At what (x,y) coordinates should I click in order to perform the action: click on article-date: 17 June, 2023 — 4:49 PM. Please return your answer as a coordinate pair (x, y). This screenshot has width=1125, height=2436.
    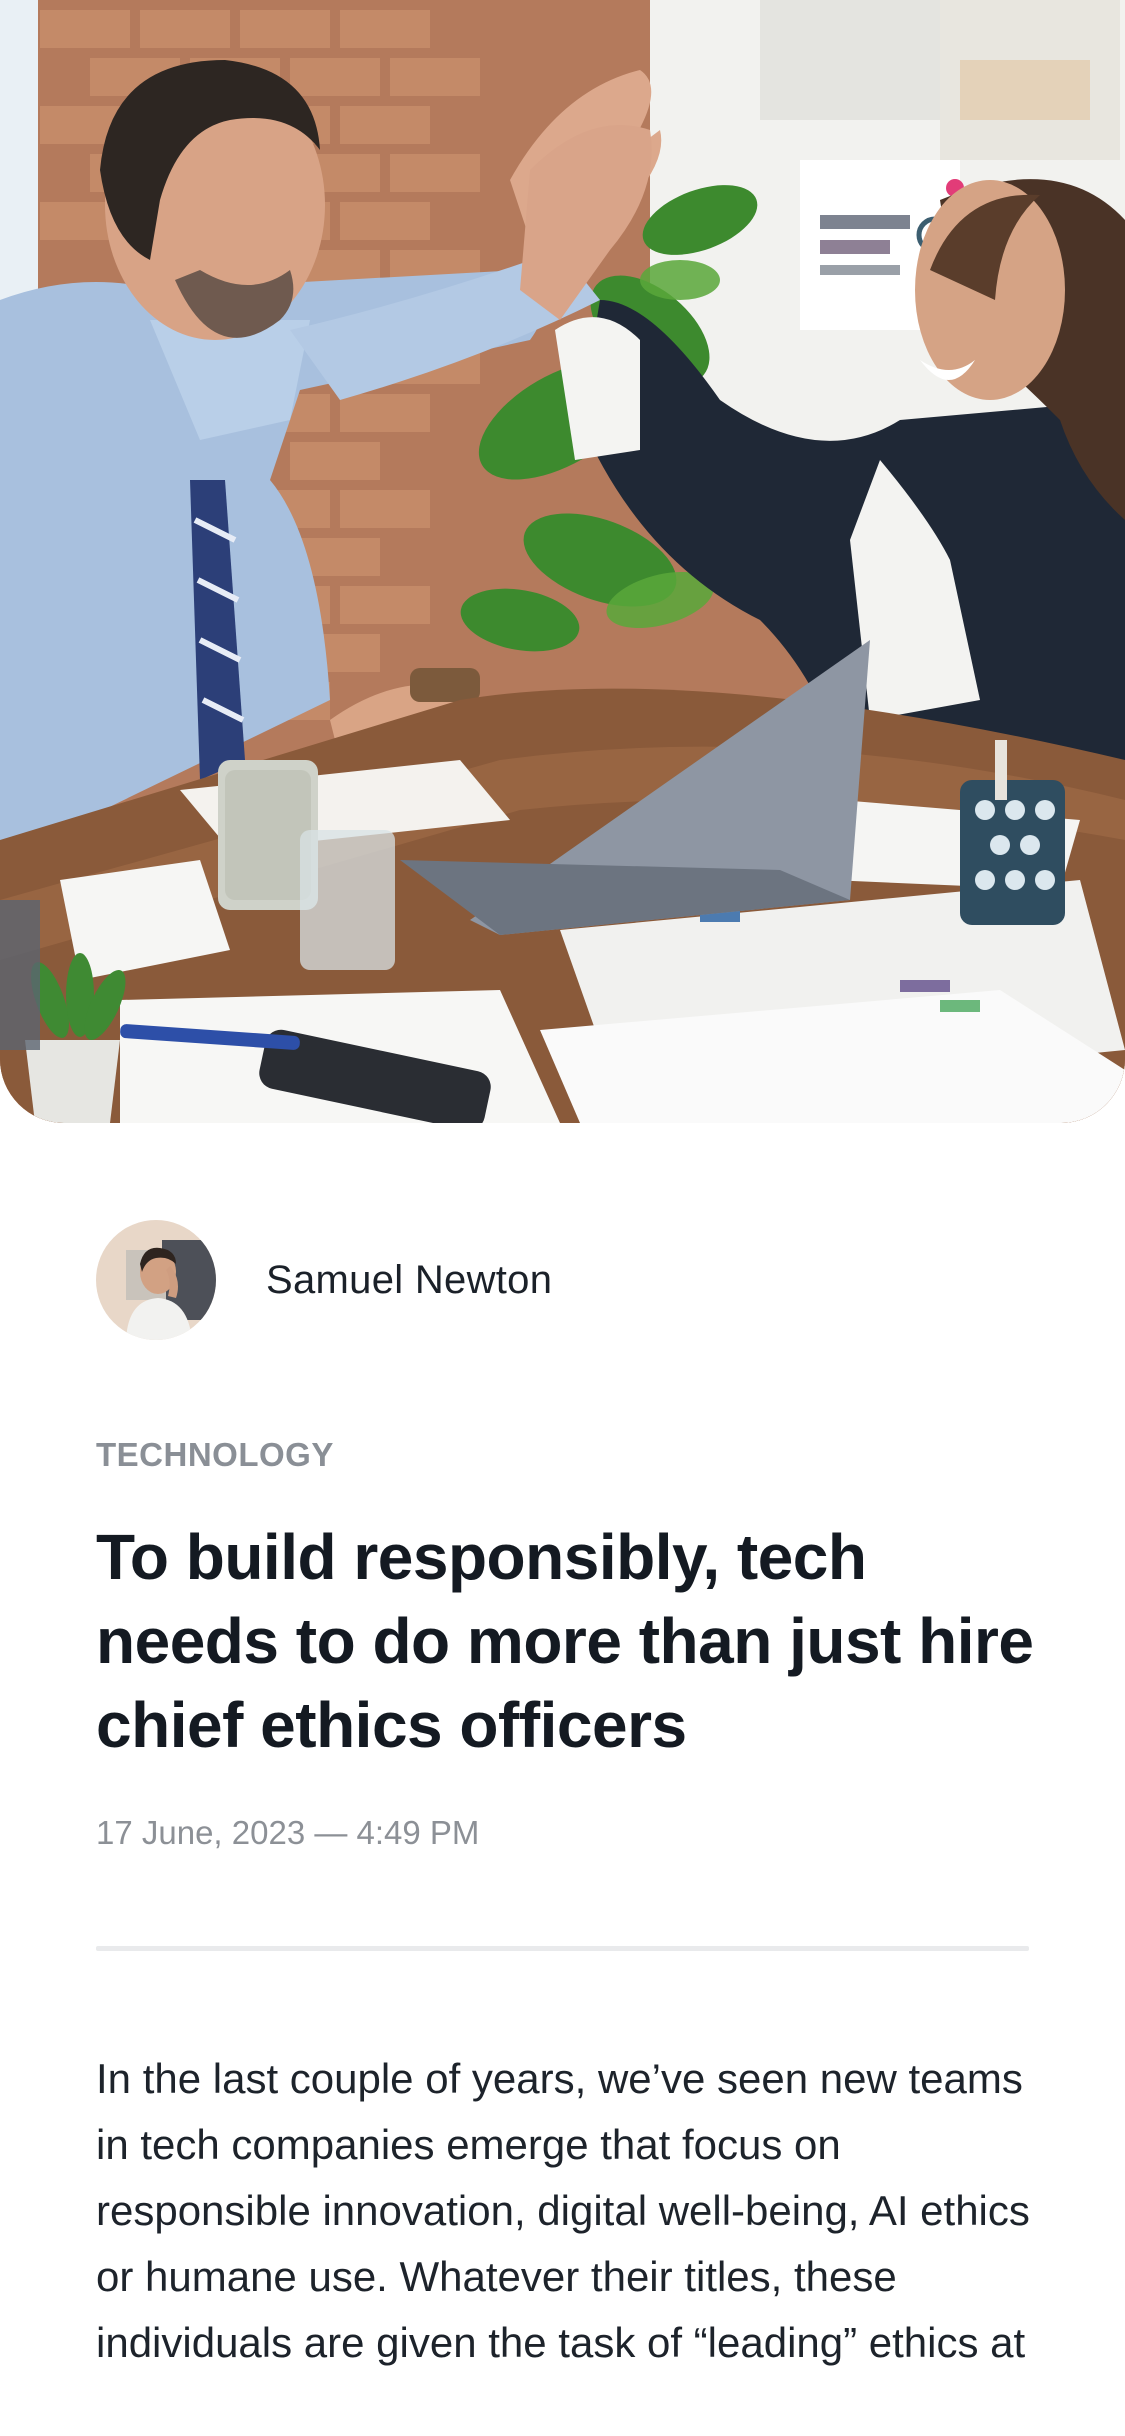
    Looking at the image, I should click on (288, 1832).